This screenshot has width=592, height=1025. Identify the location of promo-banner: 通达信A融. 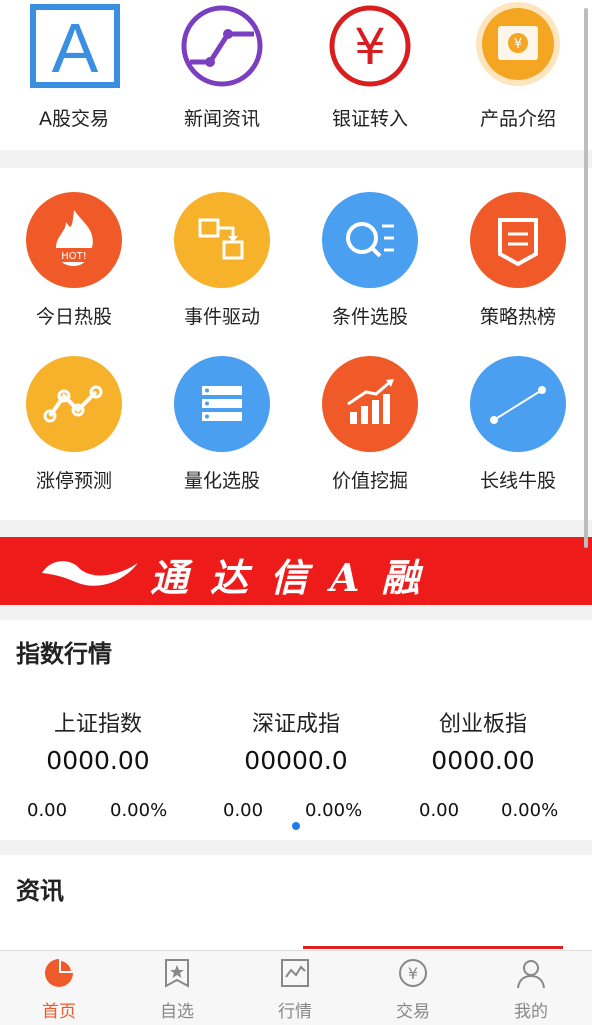
(296, 571).